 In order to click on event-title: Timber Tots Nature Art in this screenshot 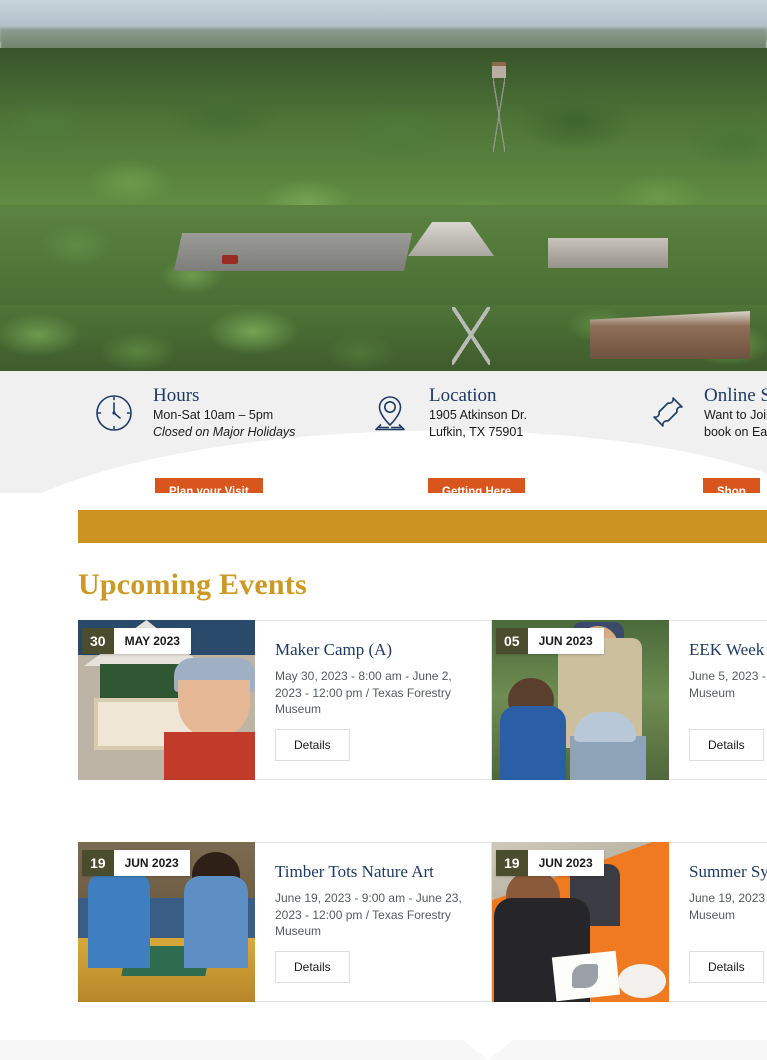, I will do `click(354, 871)`.